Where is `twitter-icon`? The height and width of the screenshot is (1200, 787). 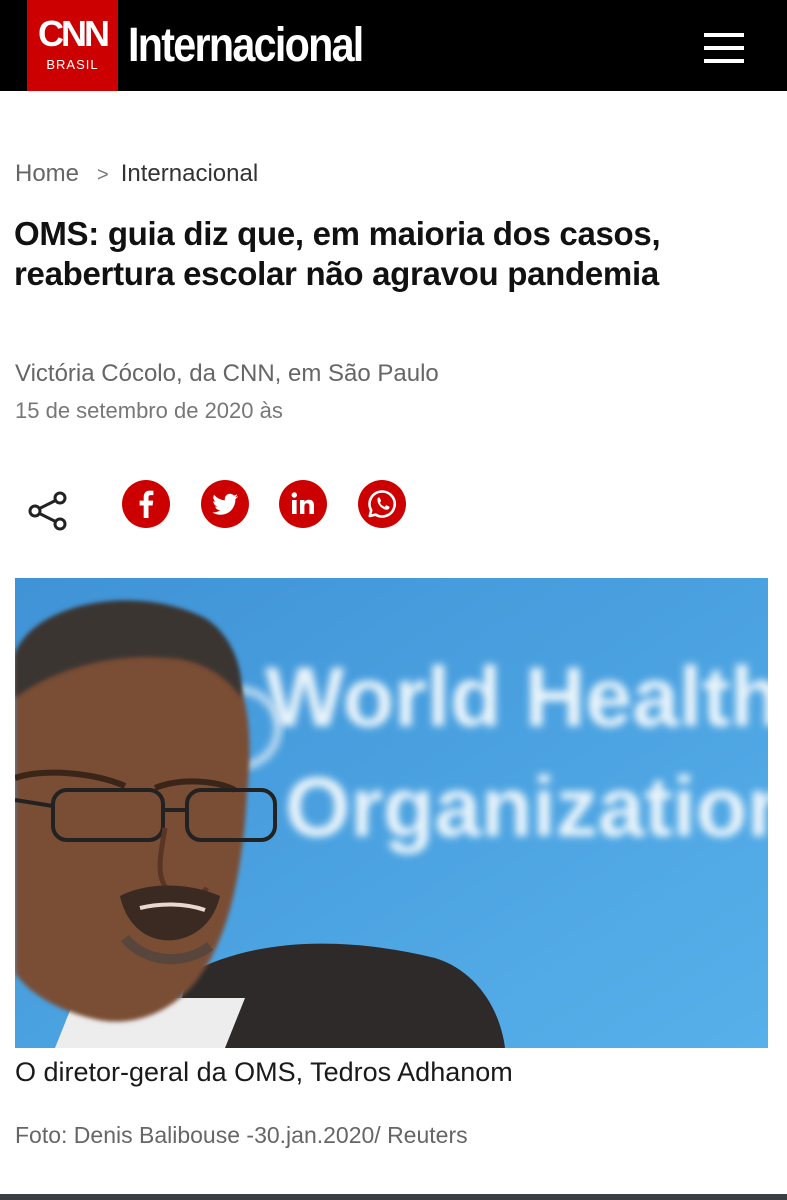
twitter-icon is located at coordinates (225, 504).